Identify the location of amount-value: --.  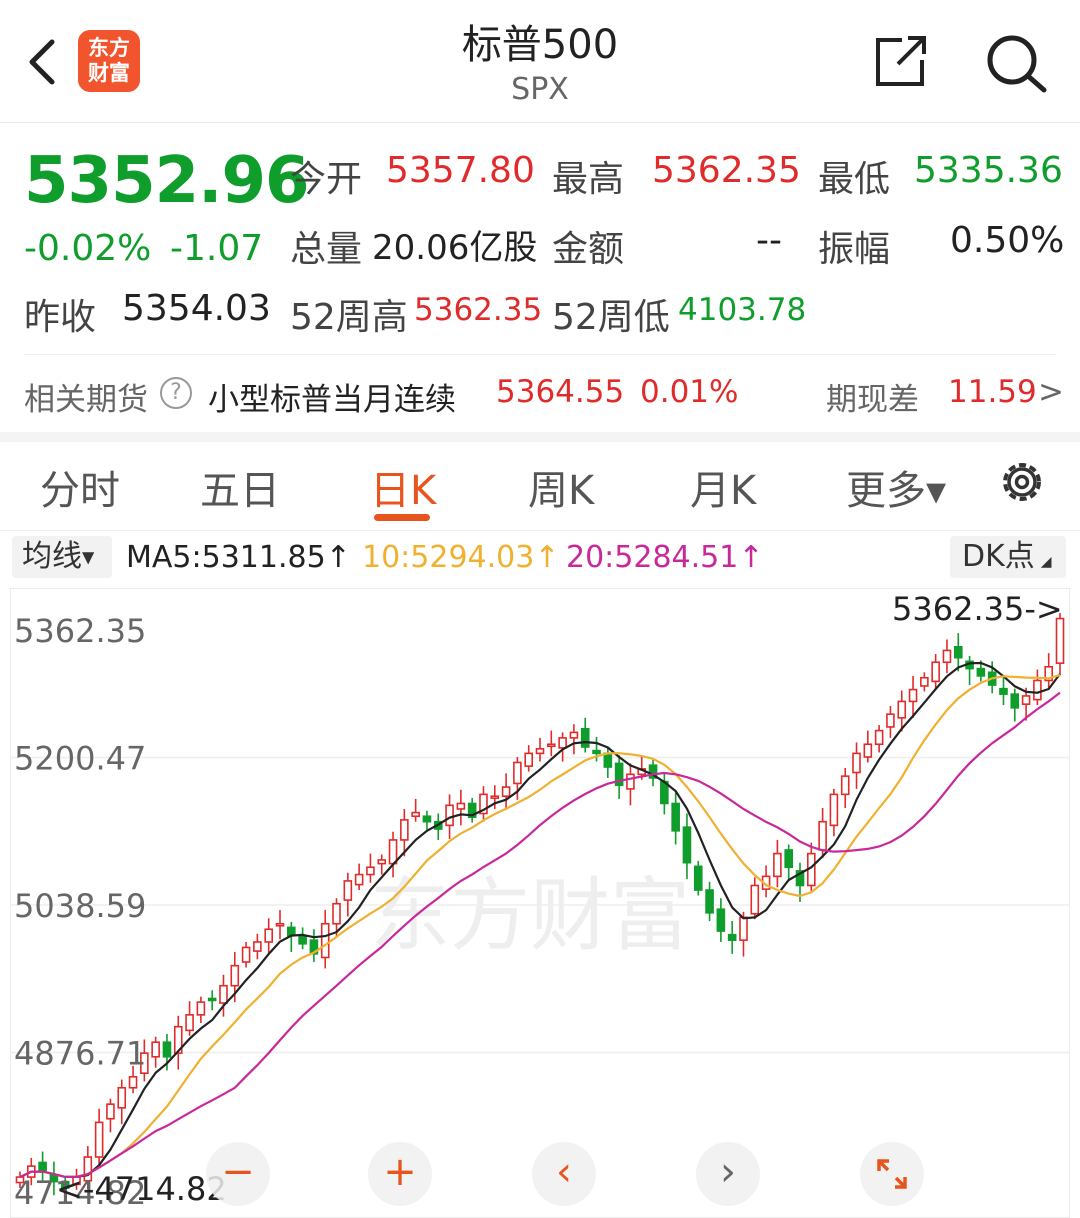
(769, 240).